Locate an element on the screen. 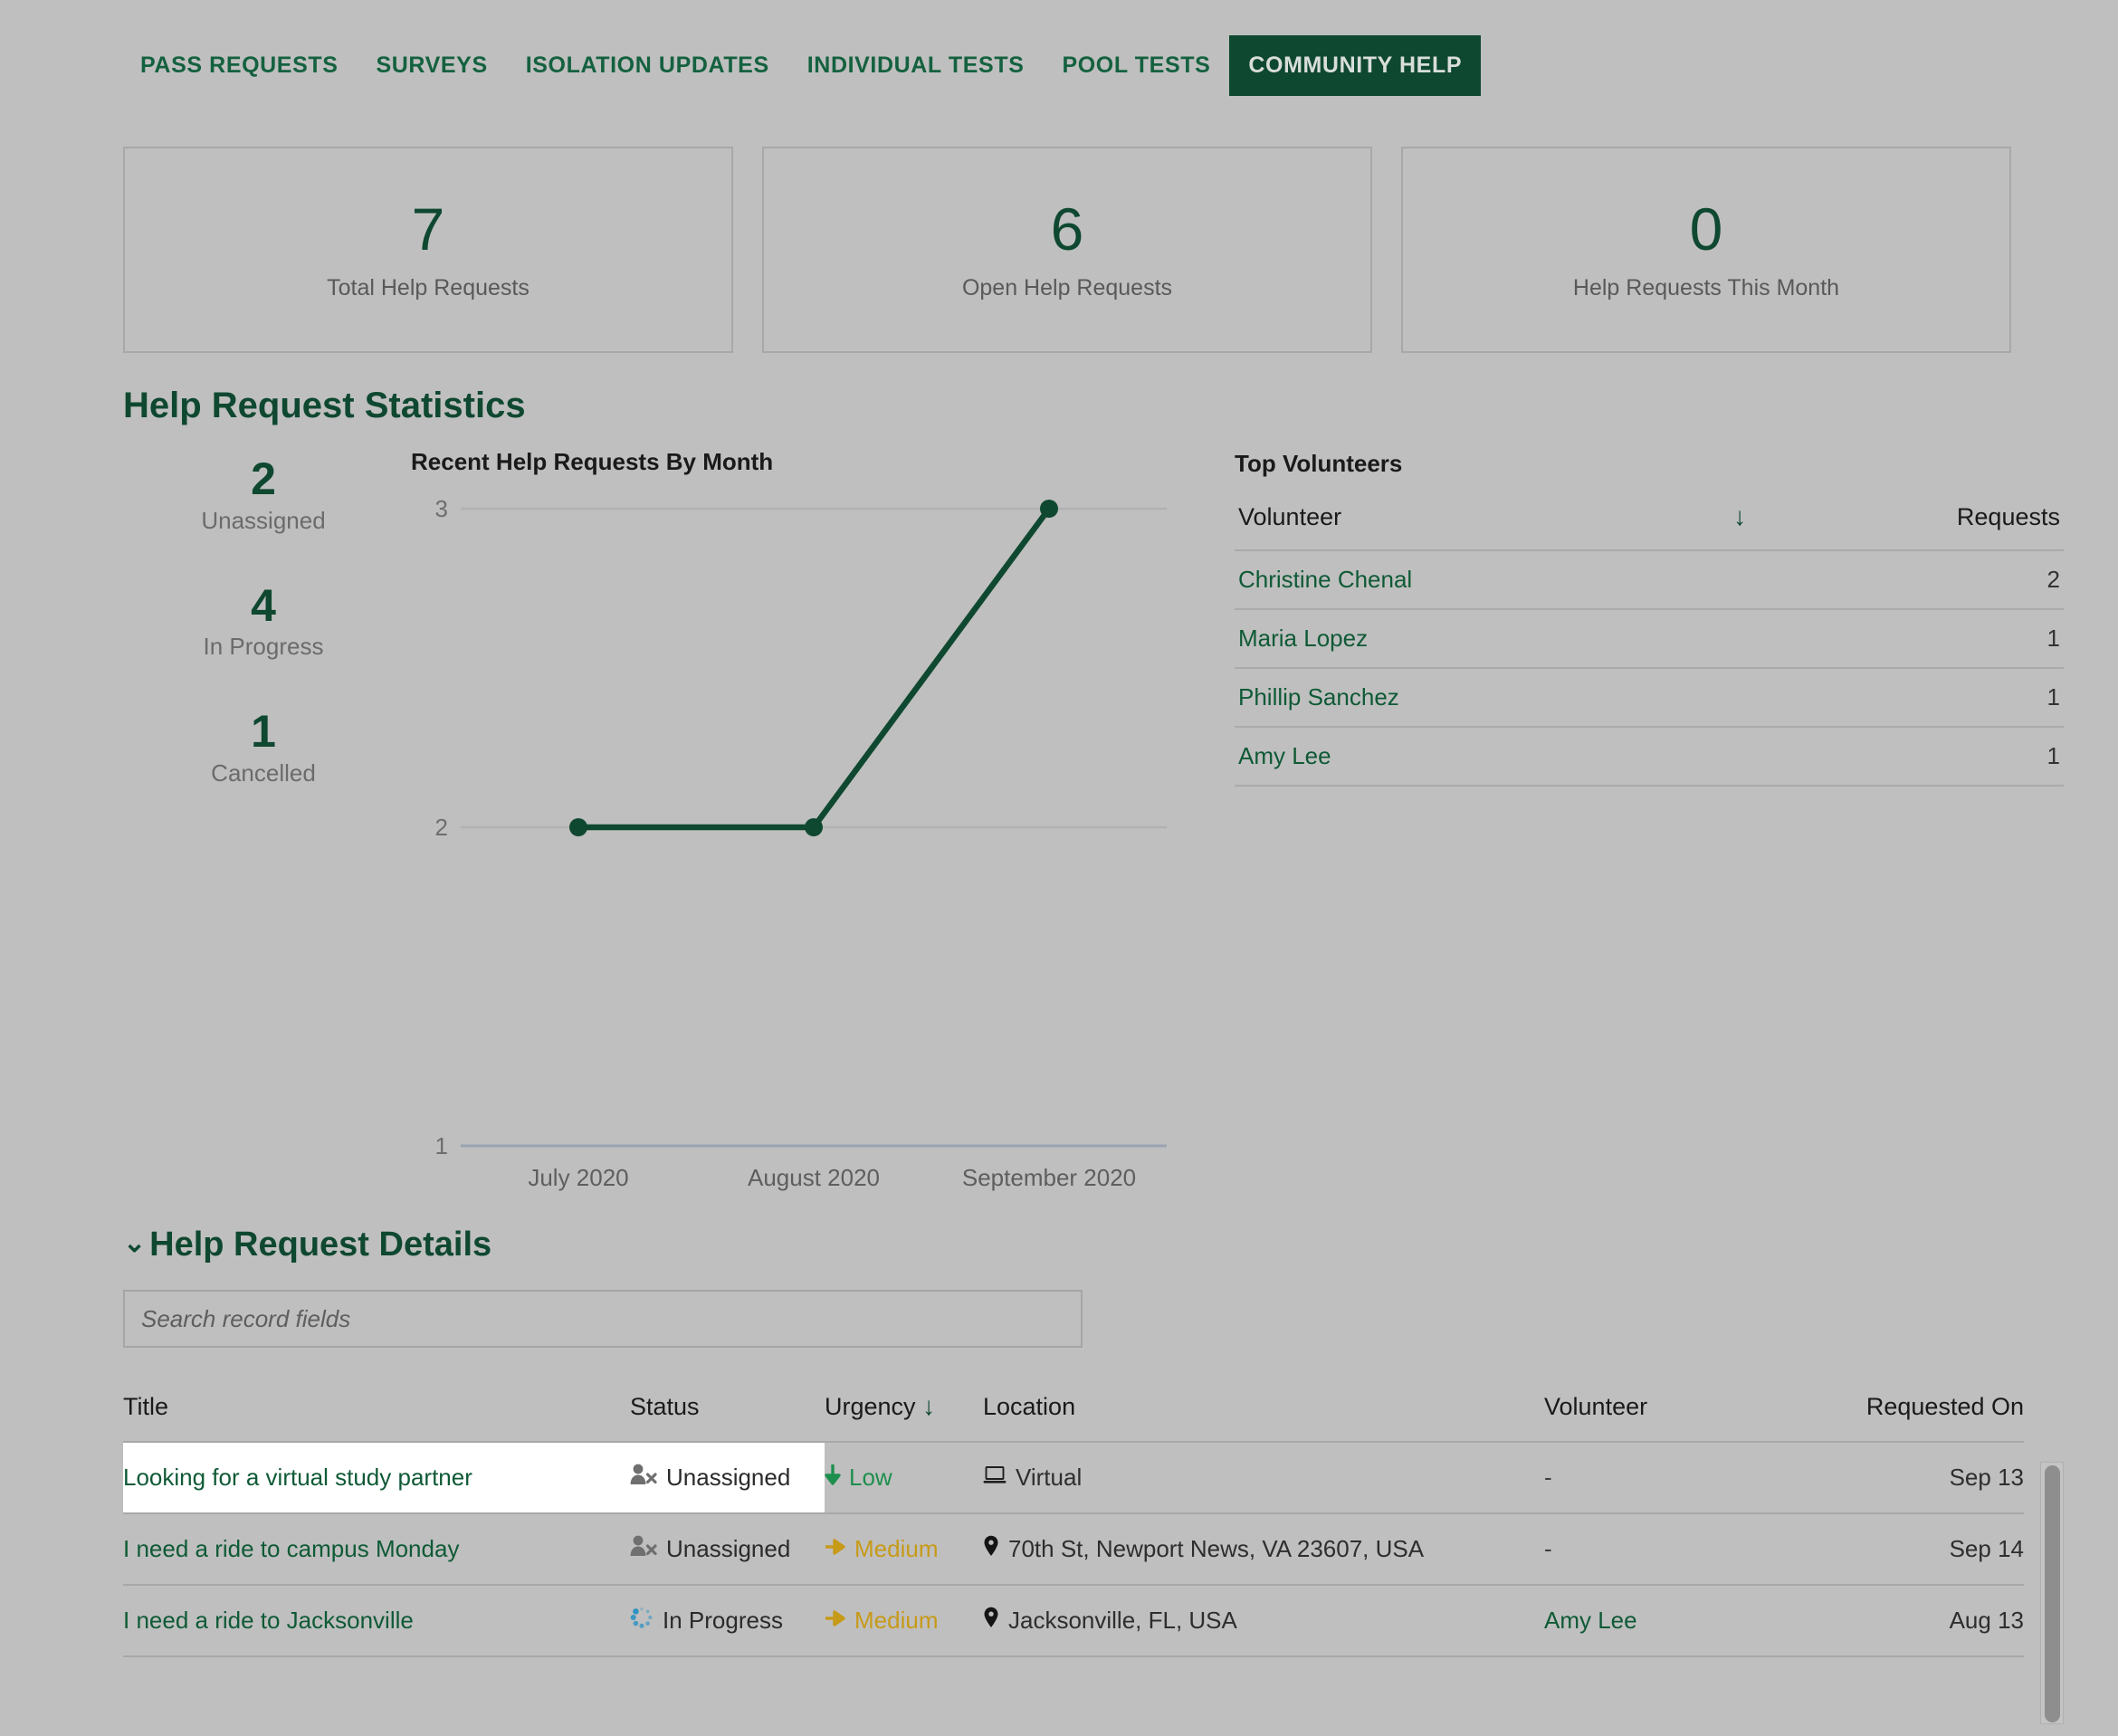 The image size is (2118, 1736). cell-urgency: Low is located at coordinates (904, 1478).